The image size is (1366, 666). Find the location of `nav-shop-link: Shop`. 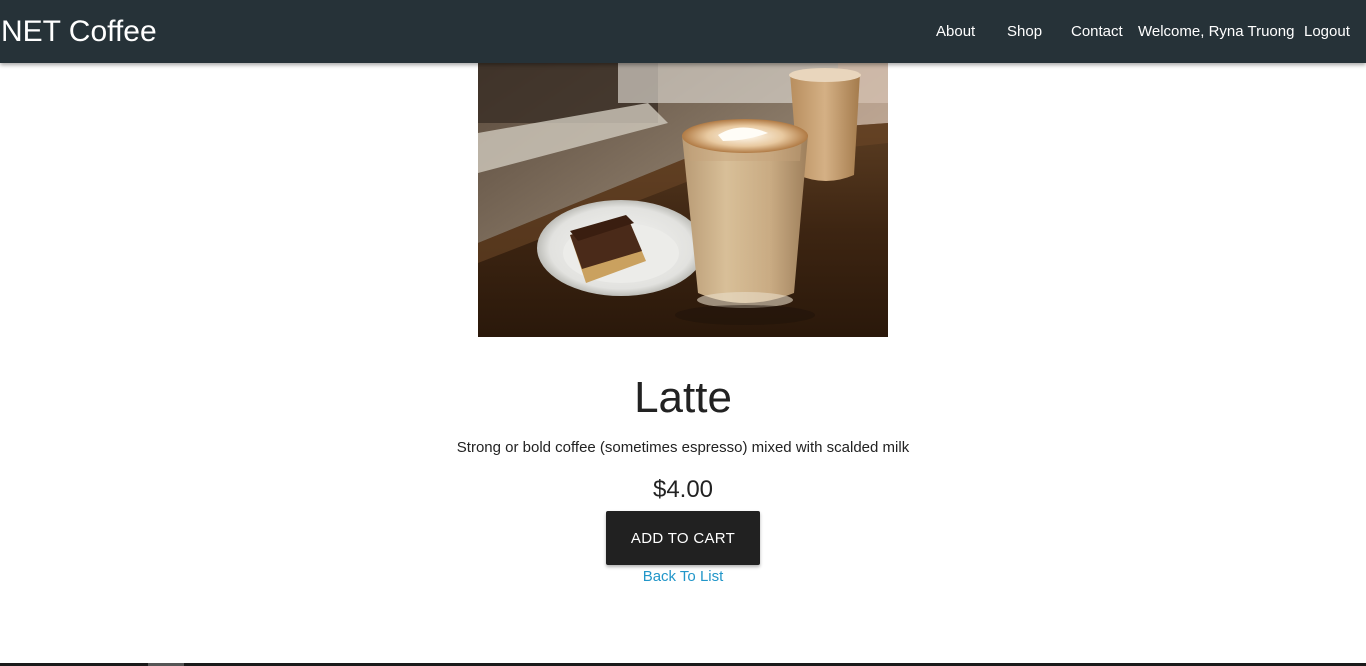

nav-shop-link: Shop is located at coordinates (1024, 32).